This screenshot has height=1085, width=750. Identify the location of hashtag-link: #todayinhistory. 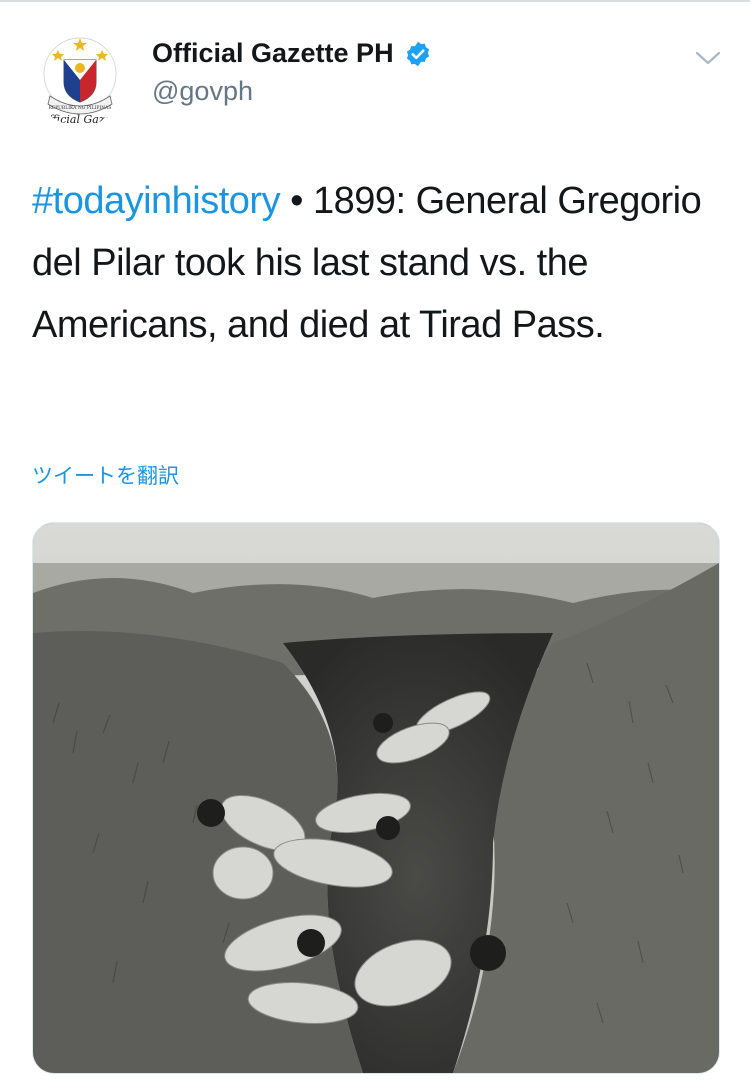
(156, 201).